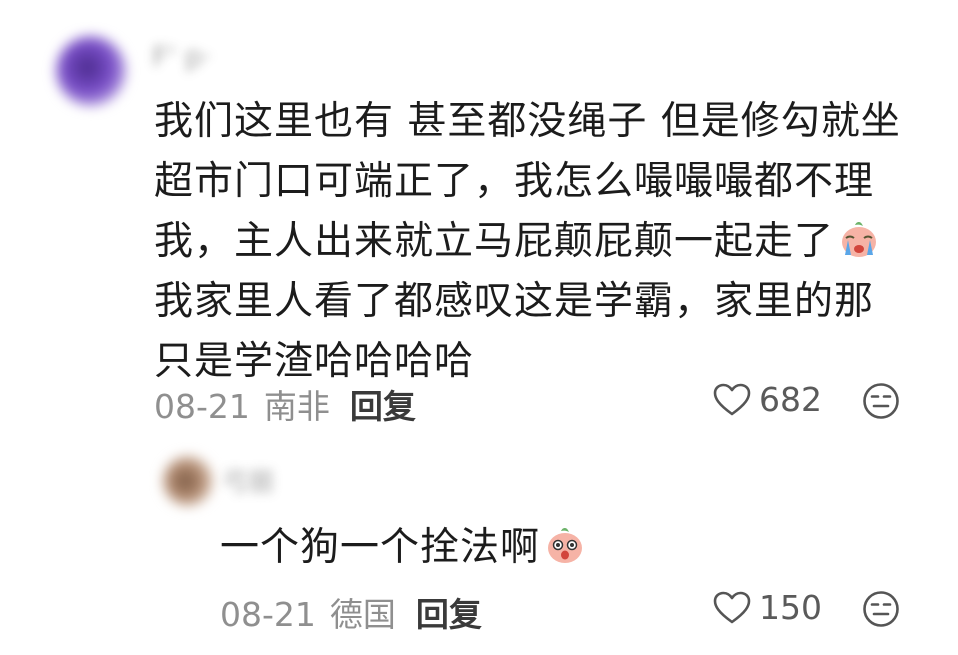  I want to click on like-button: 150, so click(767, 607).